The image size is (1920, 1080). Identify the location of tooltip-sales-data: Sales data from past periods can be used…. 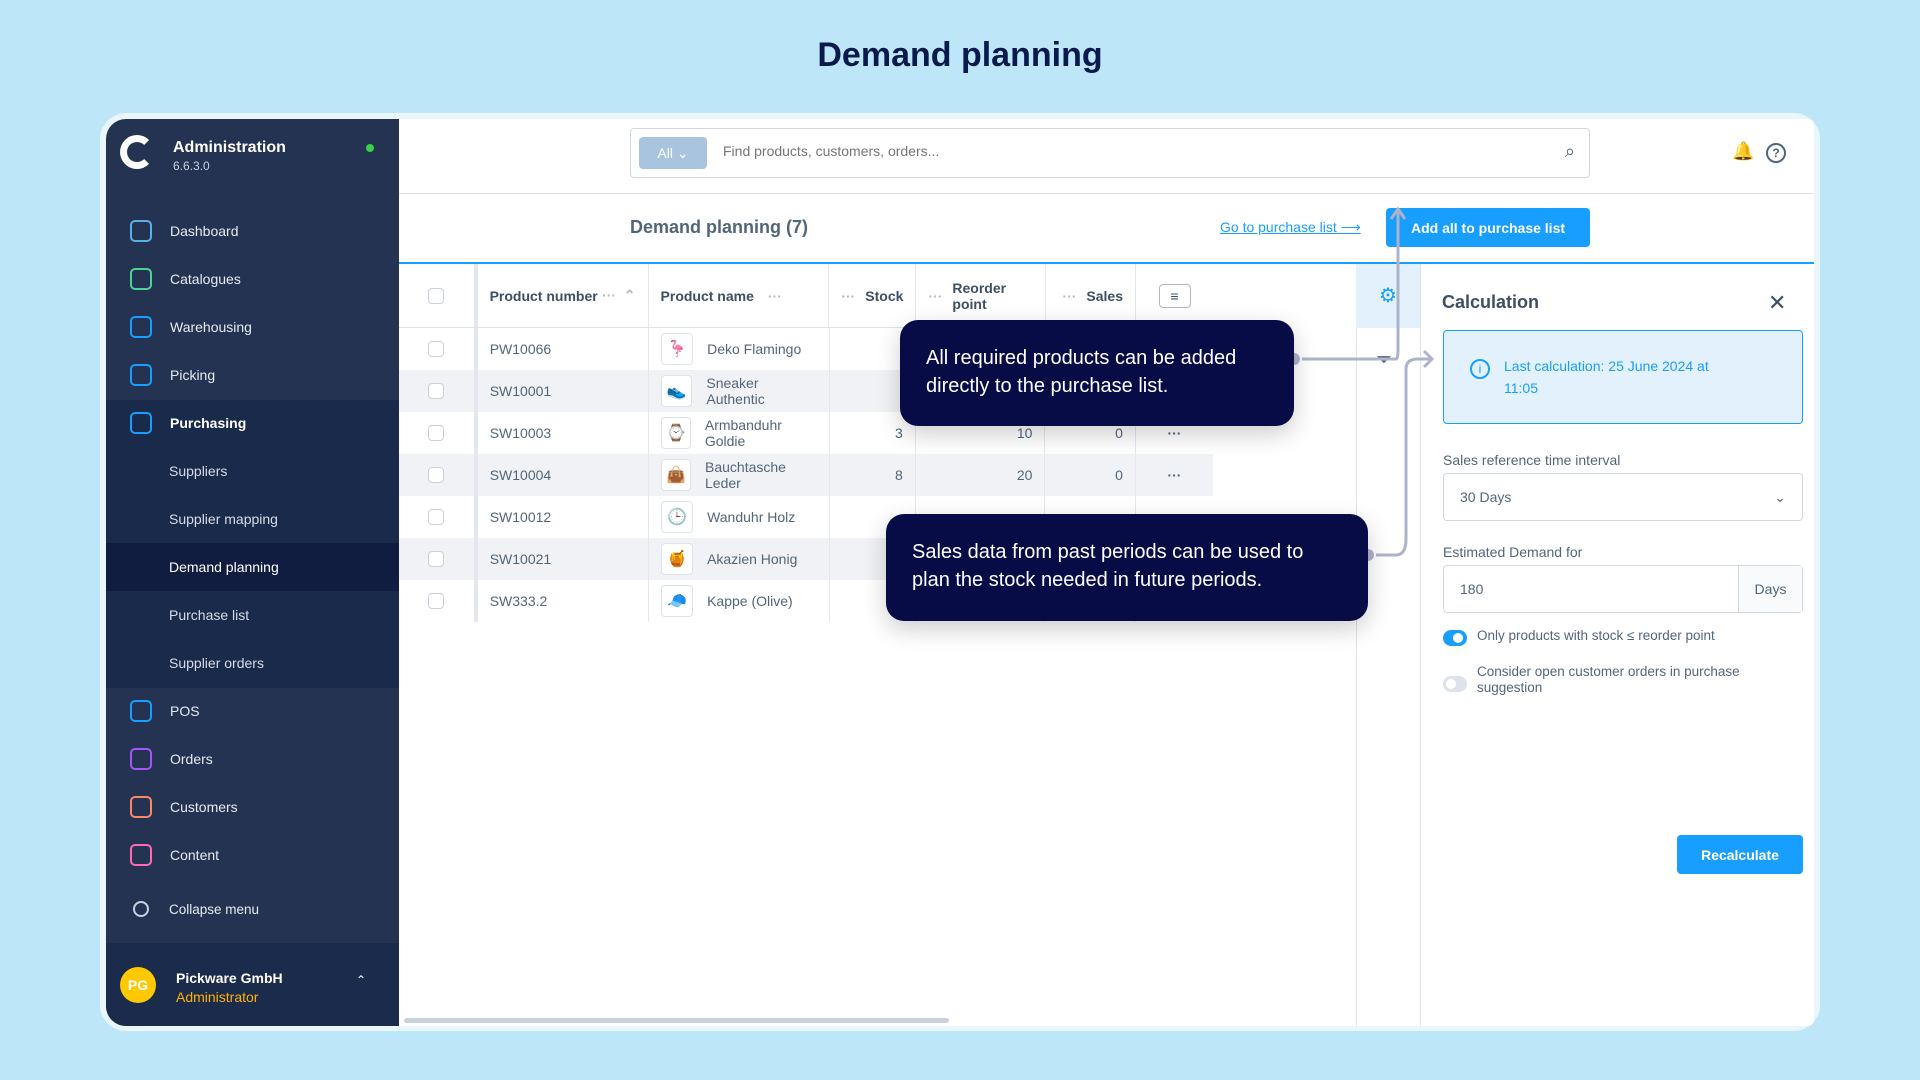
(1127, 567).